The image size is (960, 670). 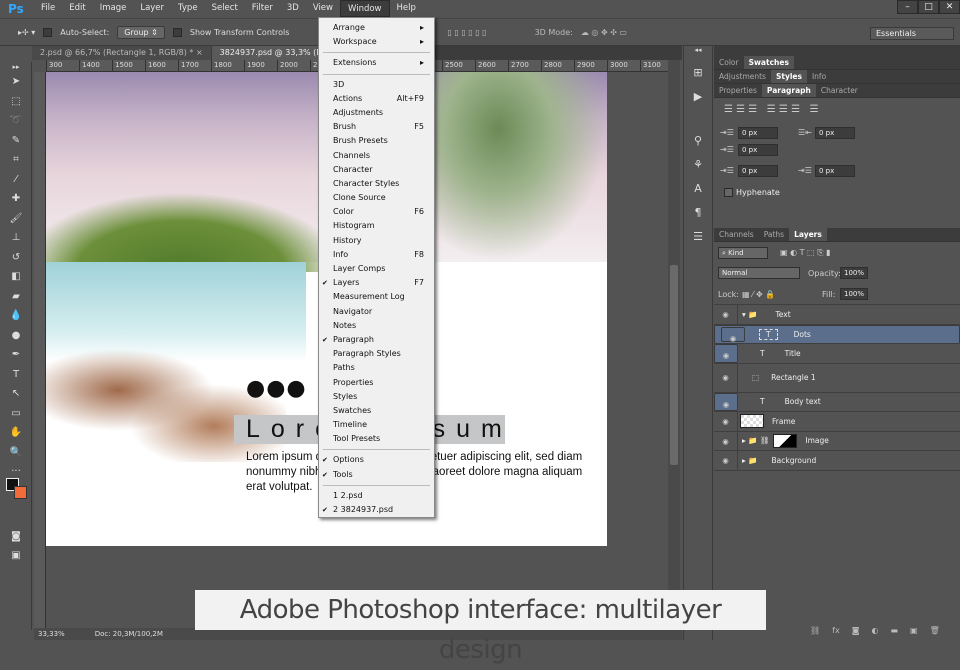 What do you see at coordinates (16, 556) in the screenshot?
I see `screen-mode-icon: ▣` at bounding box center [16, 556].